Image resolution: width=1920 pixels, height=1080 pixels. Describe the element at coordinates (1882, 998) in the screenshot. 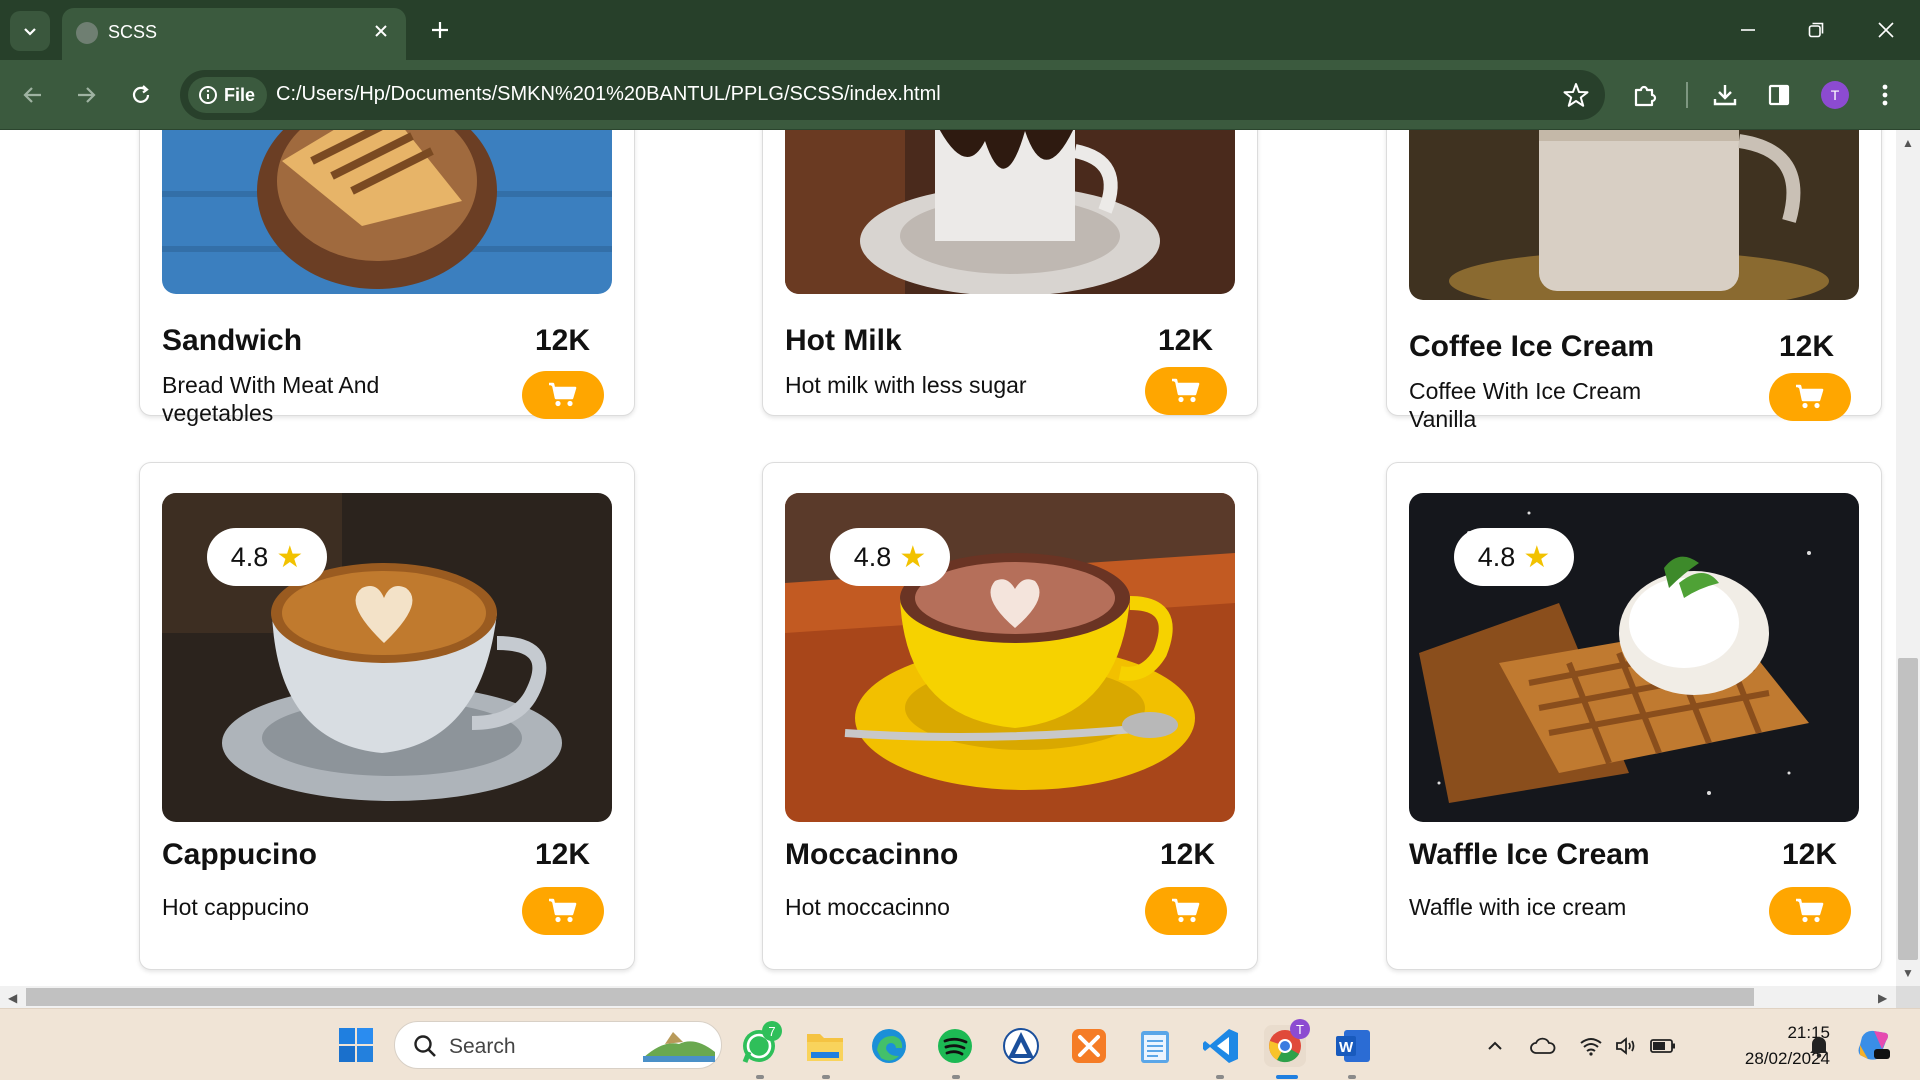

I see `scroll-right-arrow-icon: ▶` at that location.